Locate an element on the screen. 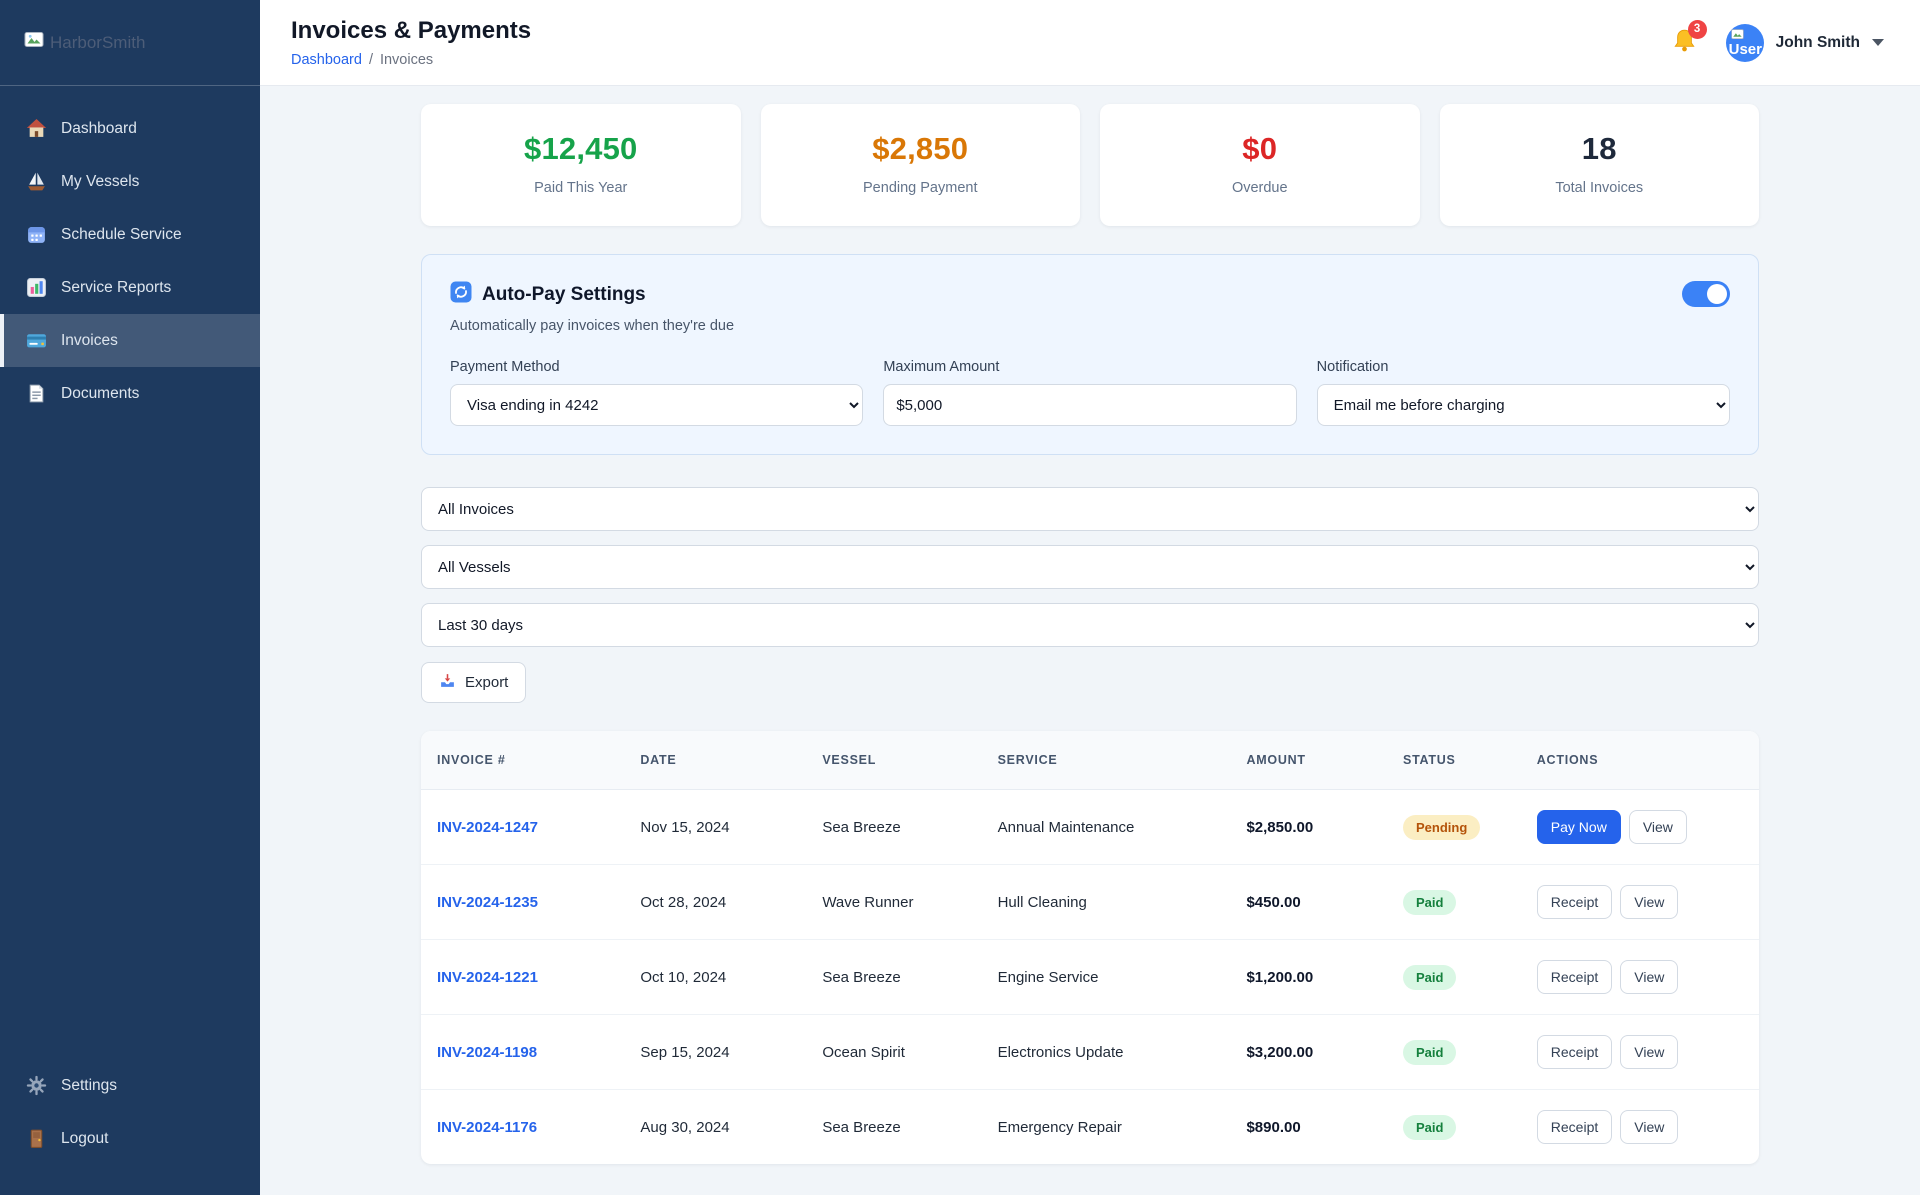 The width and height of the screenshot is (1920, 1195). column-header-amount: AMOUNT is located at coordinates (1308, 760).